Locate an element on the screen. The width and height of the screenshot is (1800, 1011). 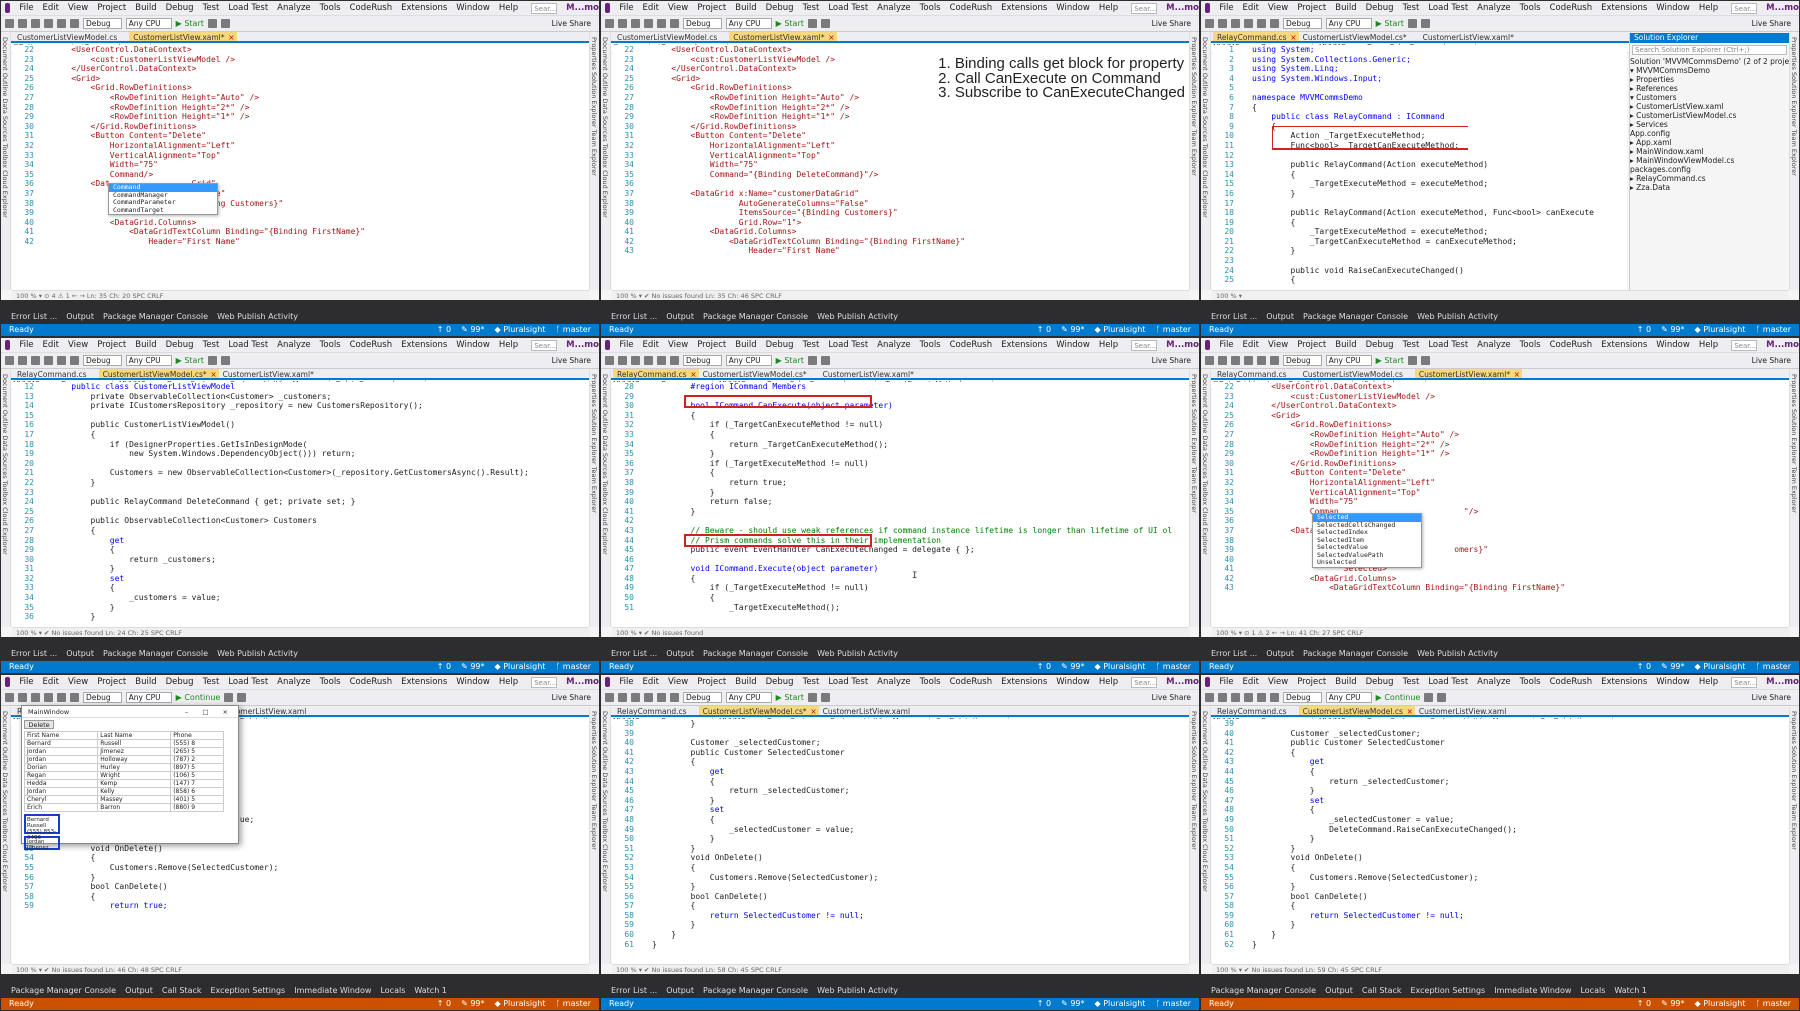
grid-row: Jordan Jimenez (265) 5 is located at coordinates (123, 751).